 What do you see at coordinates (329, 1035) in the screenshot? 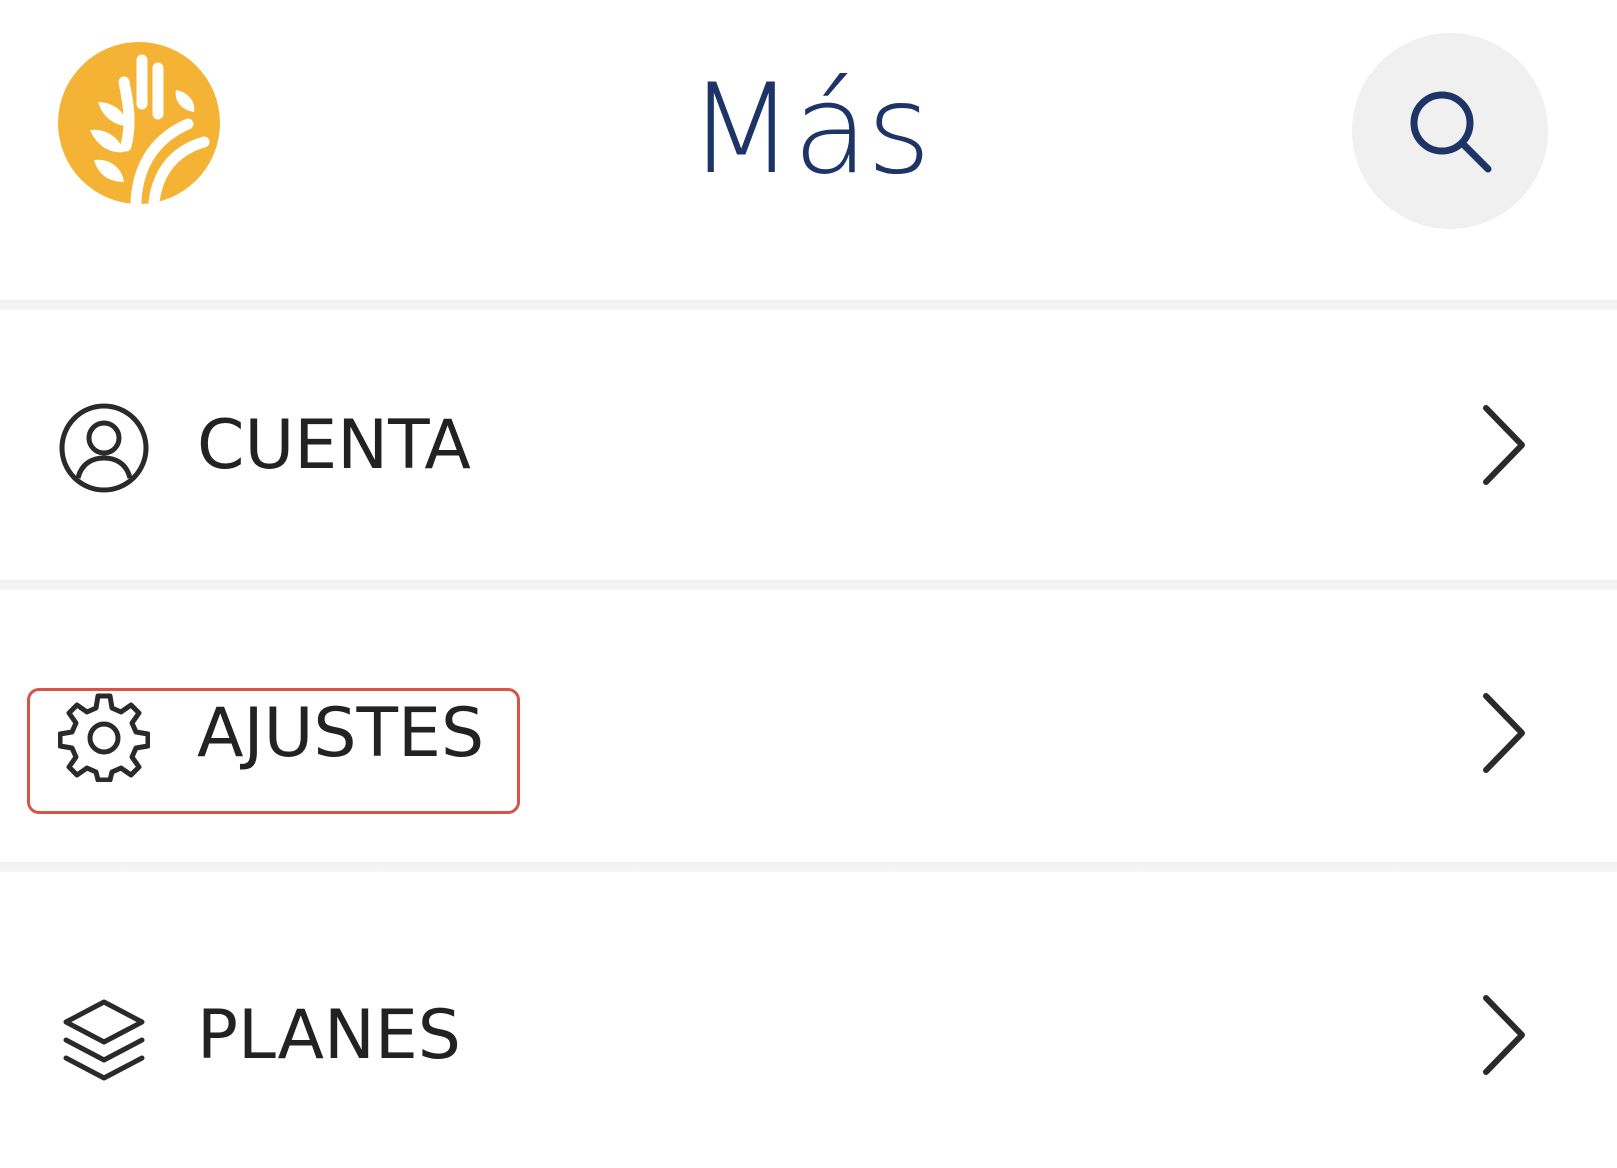
I see `menu-item-label: PLANES` at bounding box center [329, 1035].